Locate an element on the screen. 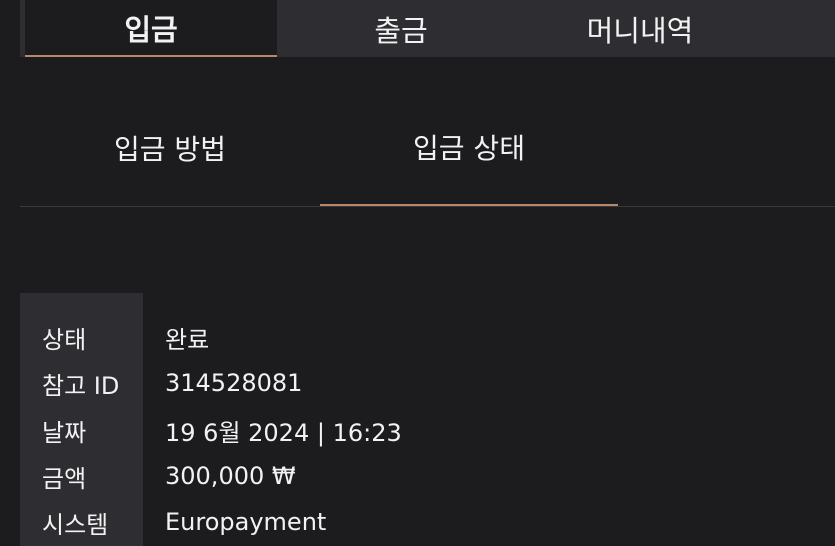 This screenshot has width=835, height=546. top-tab-bar: 입금 출금 머니내역 is located at coordinates (427, 28).